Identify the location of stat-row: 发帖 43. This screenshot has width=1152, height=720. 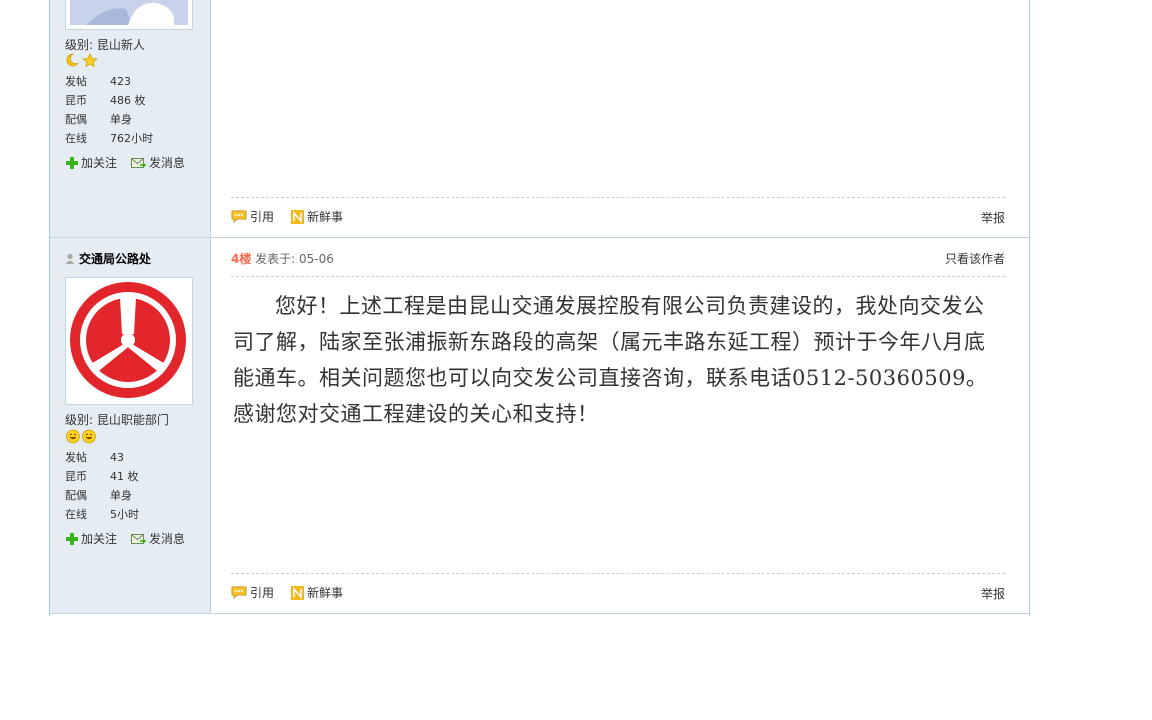
(102, 457).